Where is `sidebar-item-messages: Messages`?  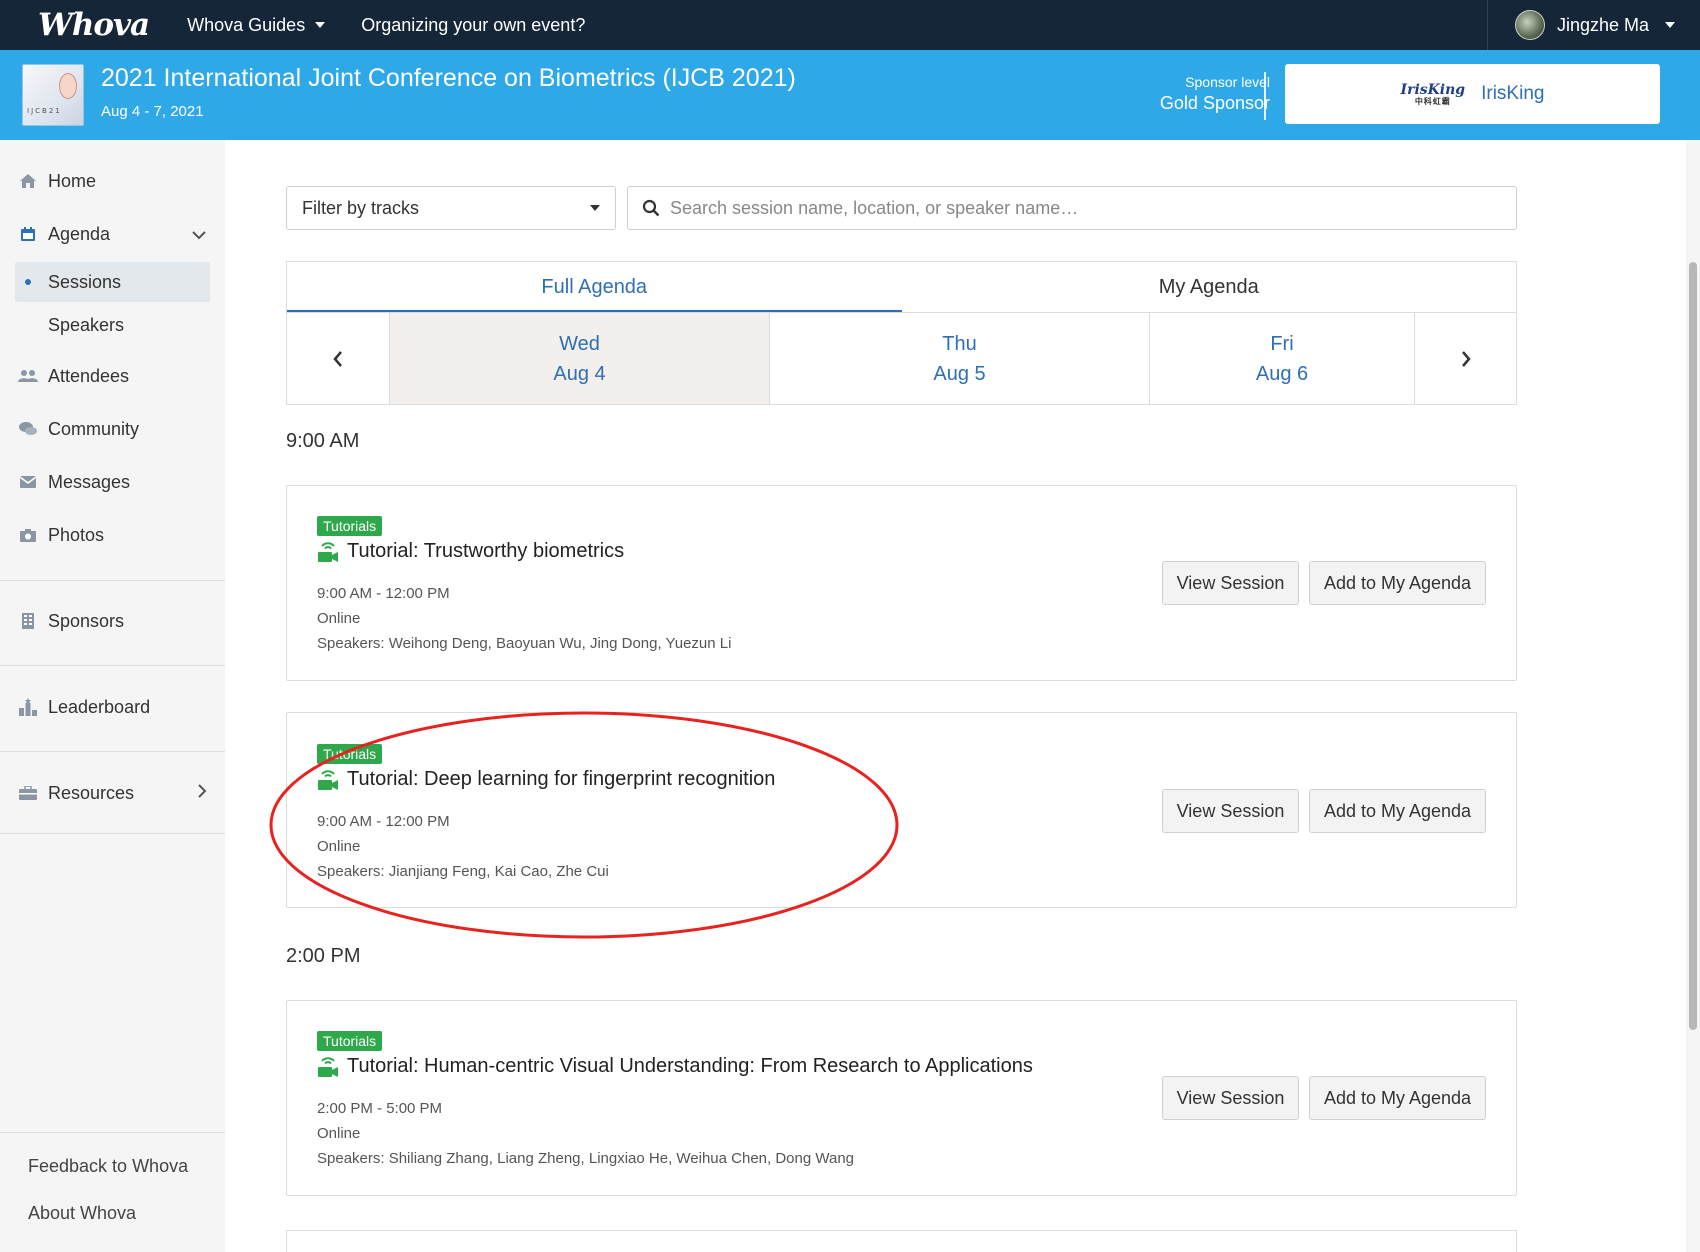 sidebar-item-messages: Messages is located at coordinates (112, 482).